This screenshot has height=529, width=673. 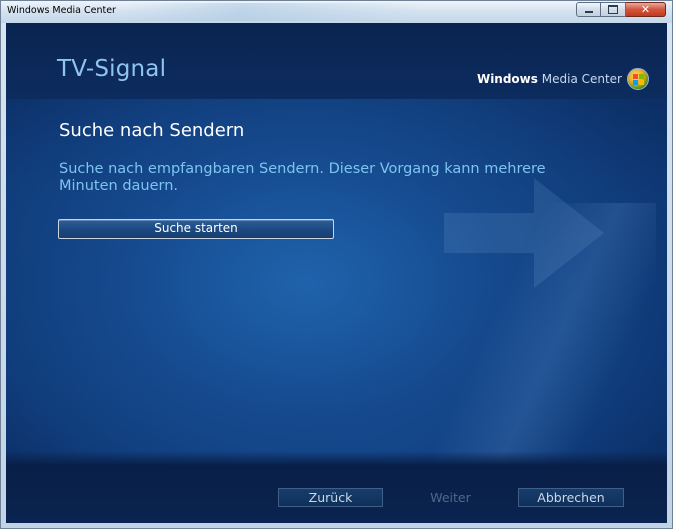 What do you see at coordinates (336, 12) in the screenshot?
I see `title-bar: Windows Media Center ✕` at bounding box center [336, 12].